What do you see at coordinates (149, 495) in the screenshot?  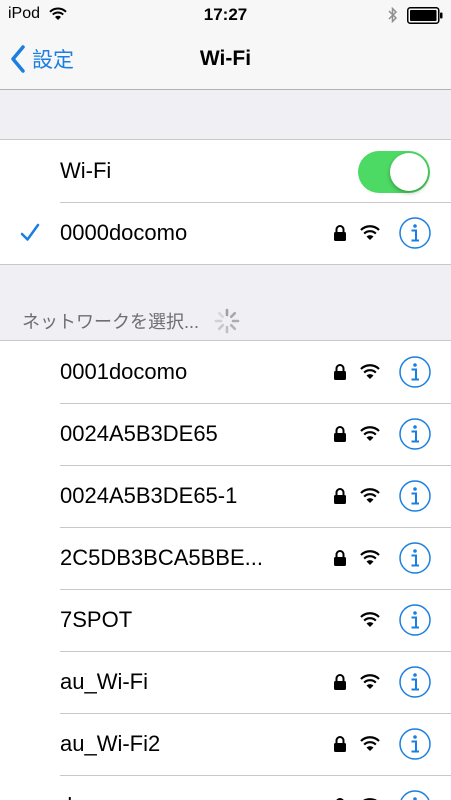 I see `network-name: 0024A5B3DE65-1` at bounding box center [149, 495].